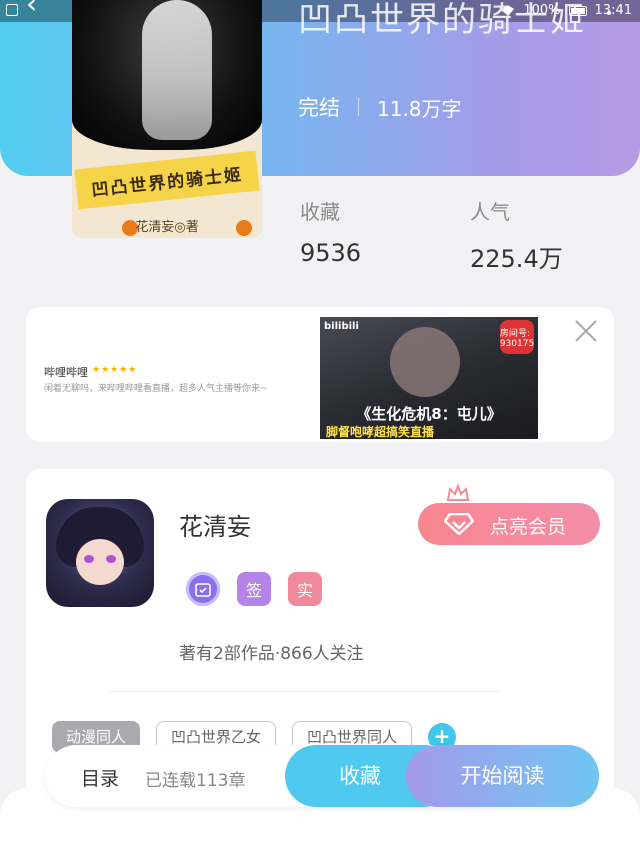 This screenshot has height=853, width=640. I want to click on popularity-value: 225.4万, so click(516, 259).